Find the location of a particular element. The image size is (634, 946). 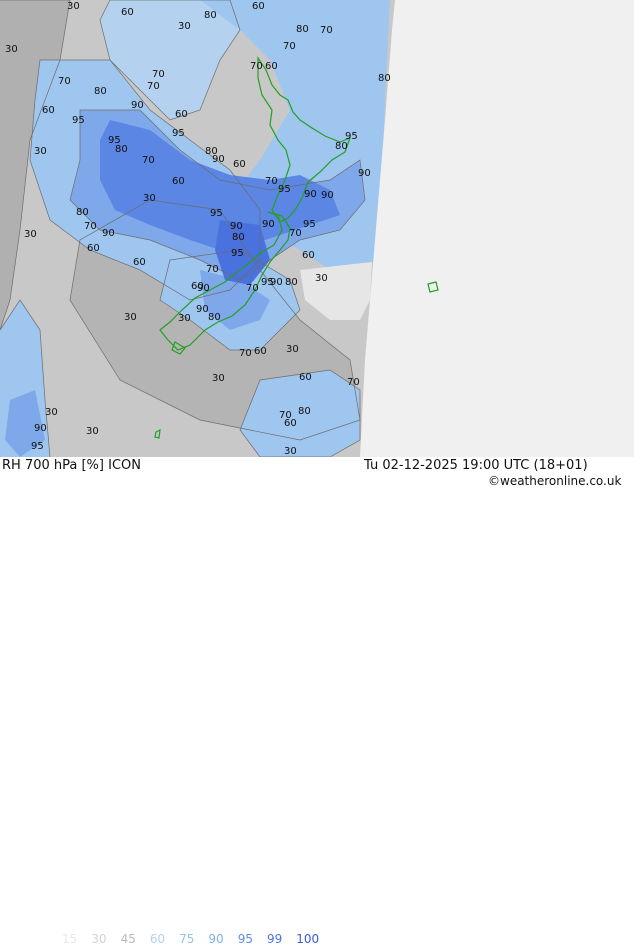

legend-value: 100 is located at coordinates (308, 939).